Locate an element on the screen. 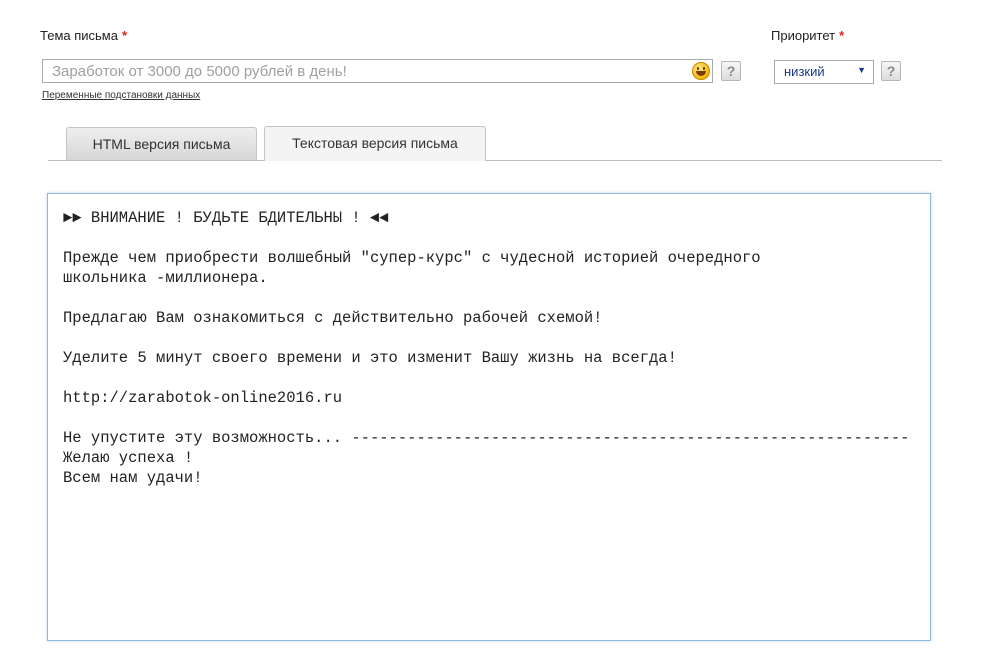 The image size is (994, 649). priority-select: низкий ▼ is located at coordinates (824, 72).